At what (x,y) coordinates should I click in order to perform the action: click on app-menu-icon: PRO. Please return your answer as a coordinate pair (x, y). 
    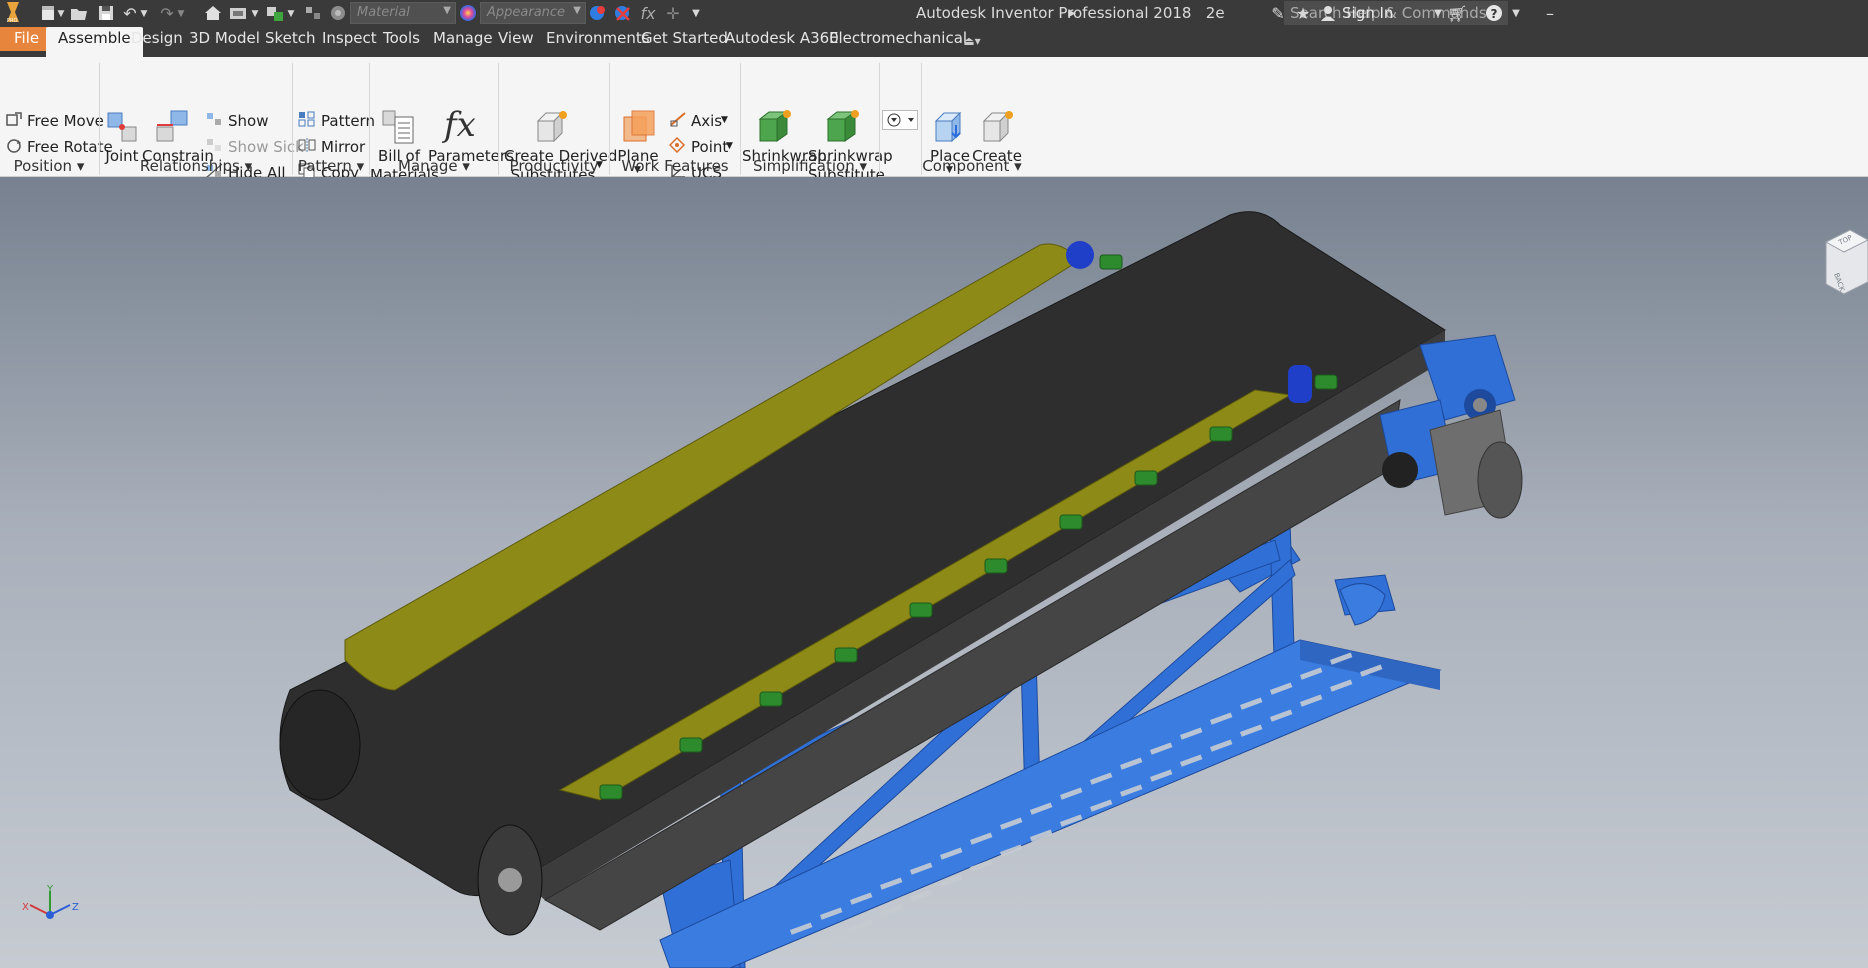
    Looking at the image, I should click on (13, 13).